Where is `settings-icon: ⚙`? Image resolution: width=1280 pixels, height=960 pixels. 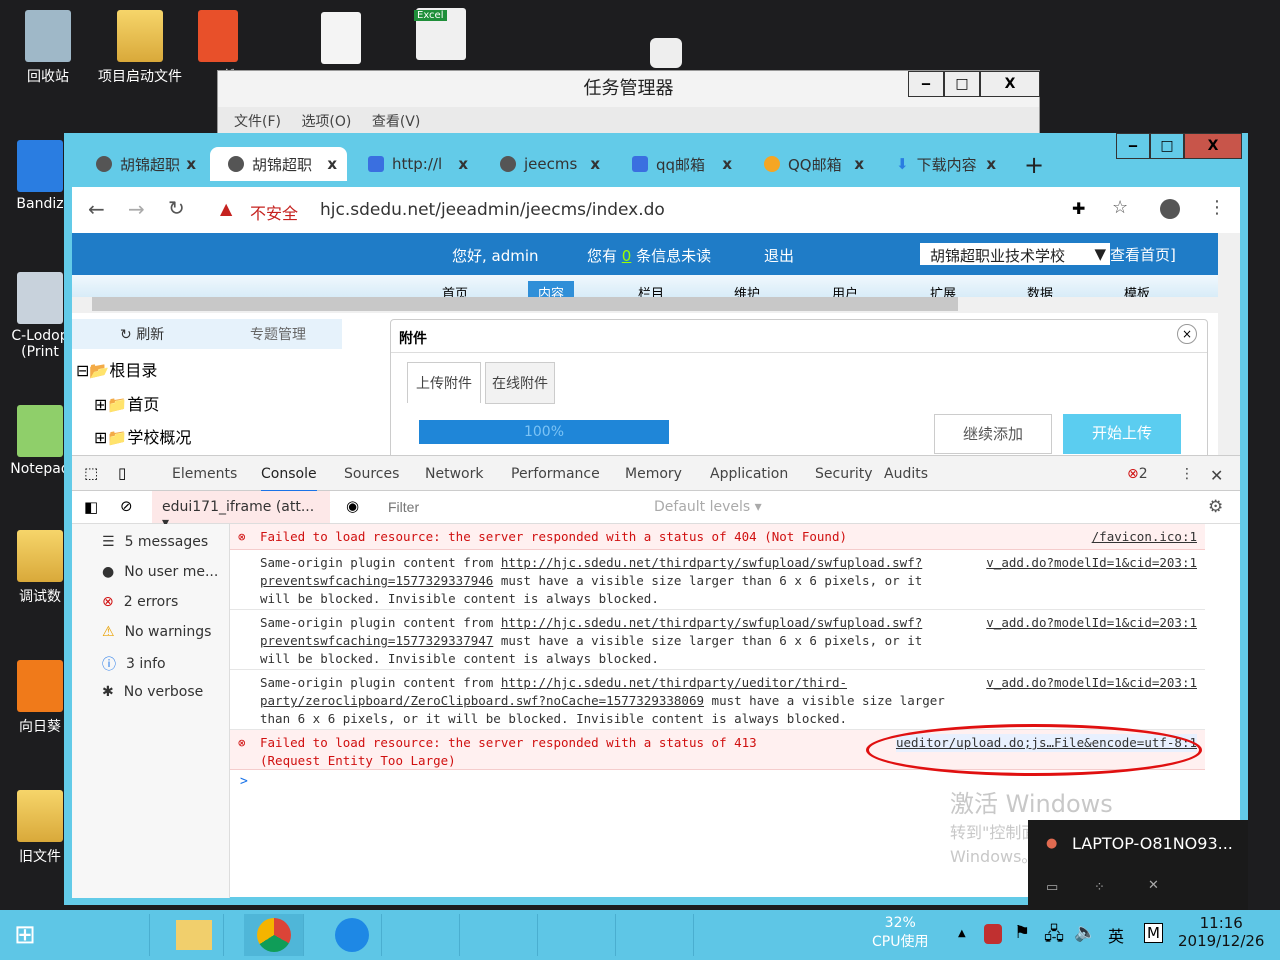 settings-icon: ⚙ is located at coordinates (1215, 507).